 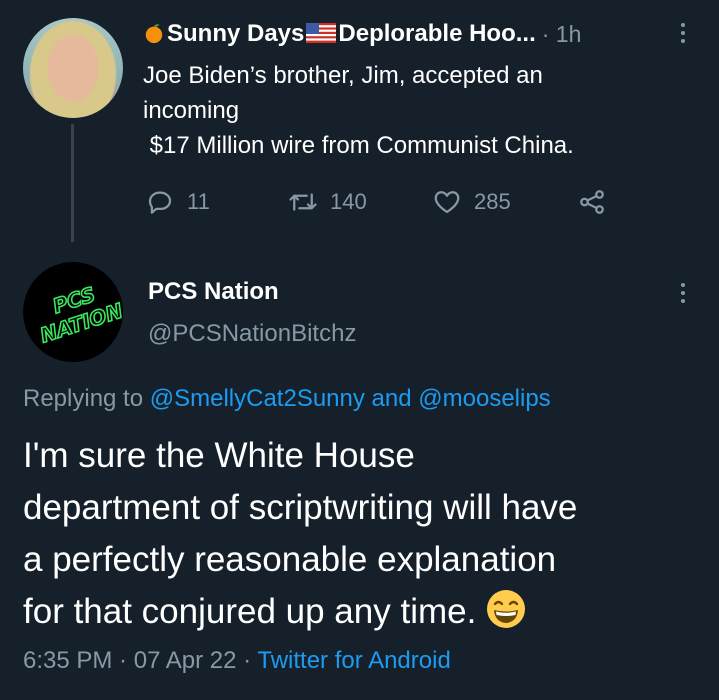 I want to click on reply-author-avatar: PCS NATION, so click(x=73, y=312).